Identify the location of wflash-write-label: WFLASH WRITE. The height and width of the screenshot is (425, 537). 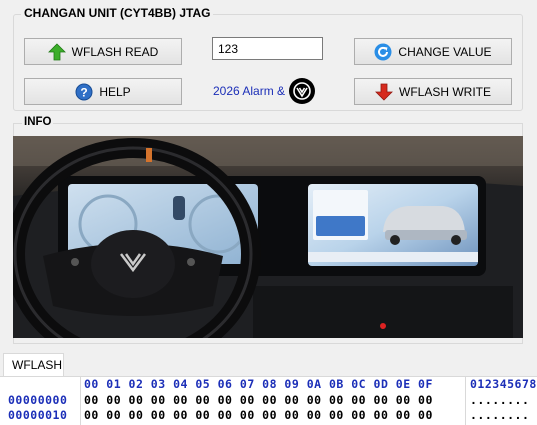
(445, 91).